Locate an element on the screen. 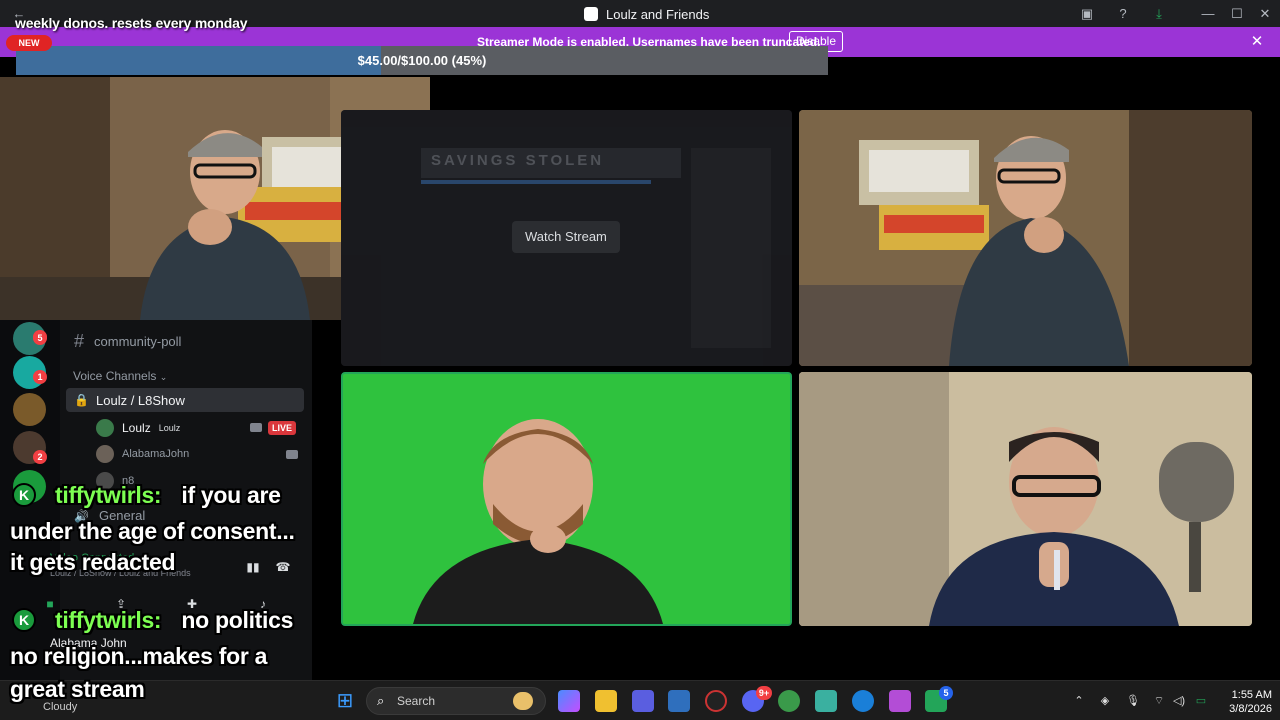 This screenshot has width=1280, height=720. donation-progress-bar: $45.00/$100.00 (45%) is located at coordinates (422, 60).